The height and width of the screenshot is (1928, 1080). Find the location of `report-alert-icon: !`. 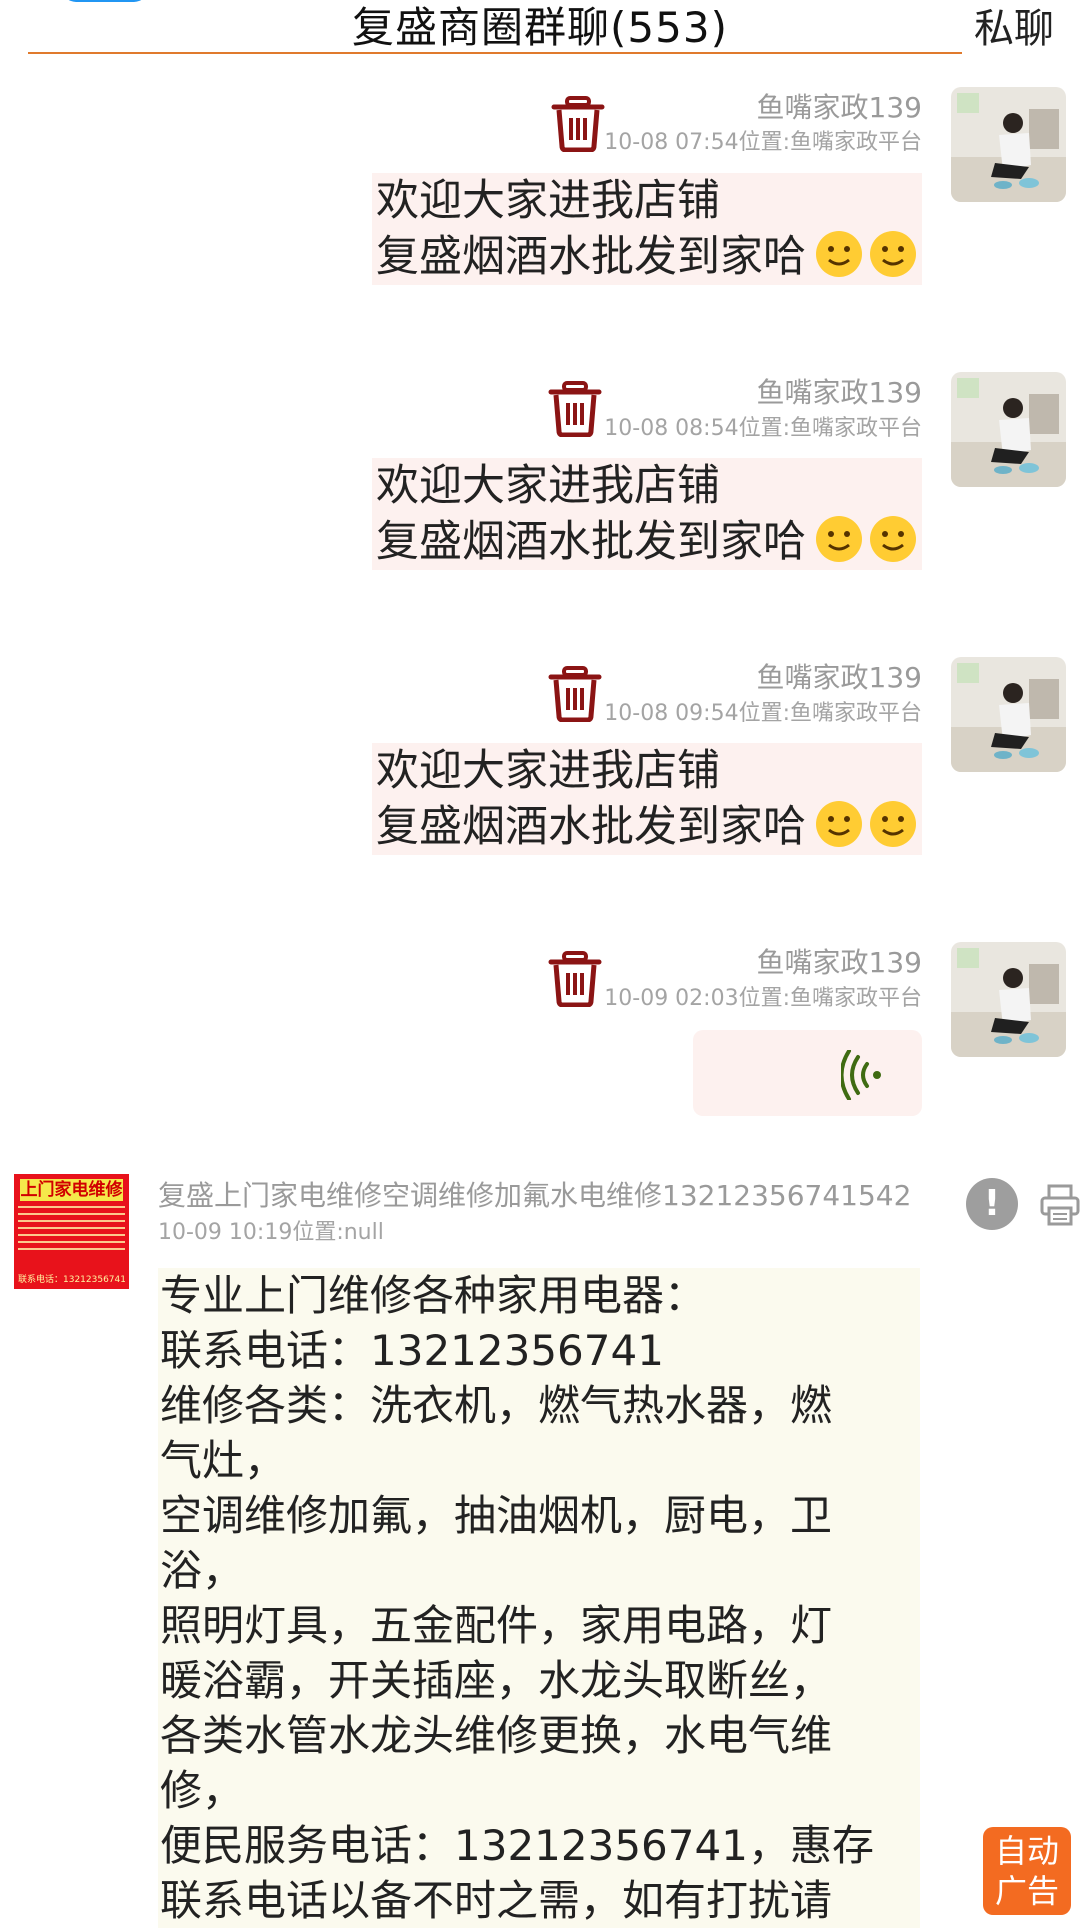

report-alert-icon: ! is located at coordinates (992, 1204).